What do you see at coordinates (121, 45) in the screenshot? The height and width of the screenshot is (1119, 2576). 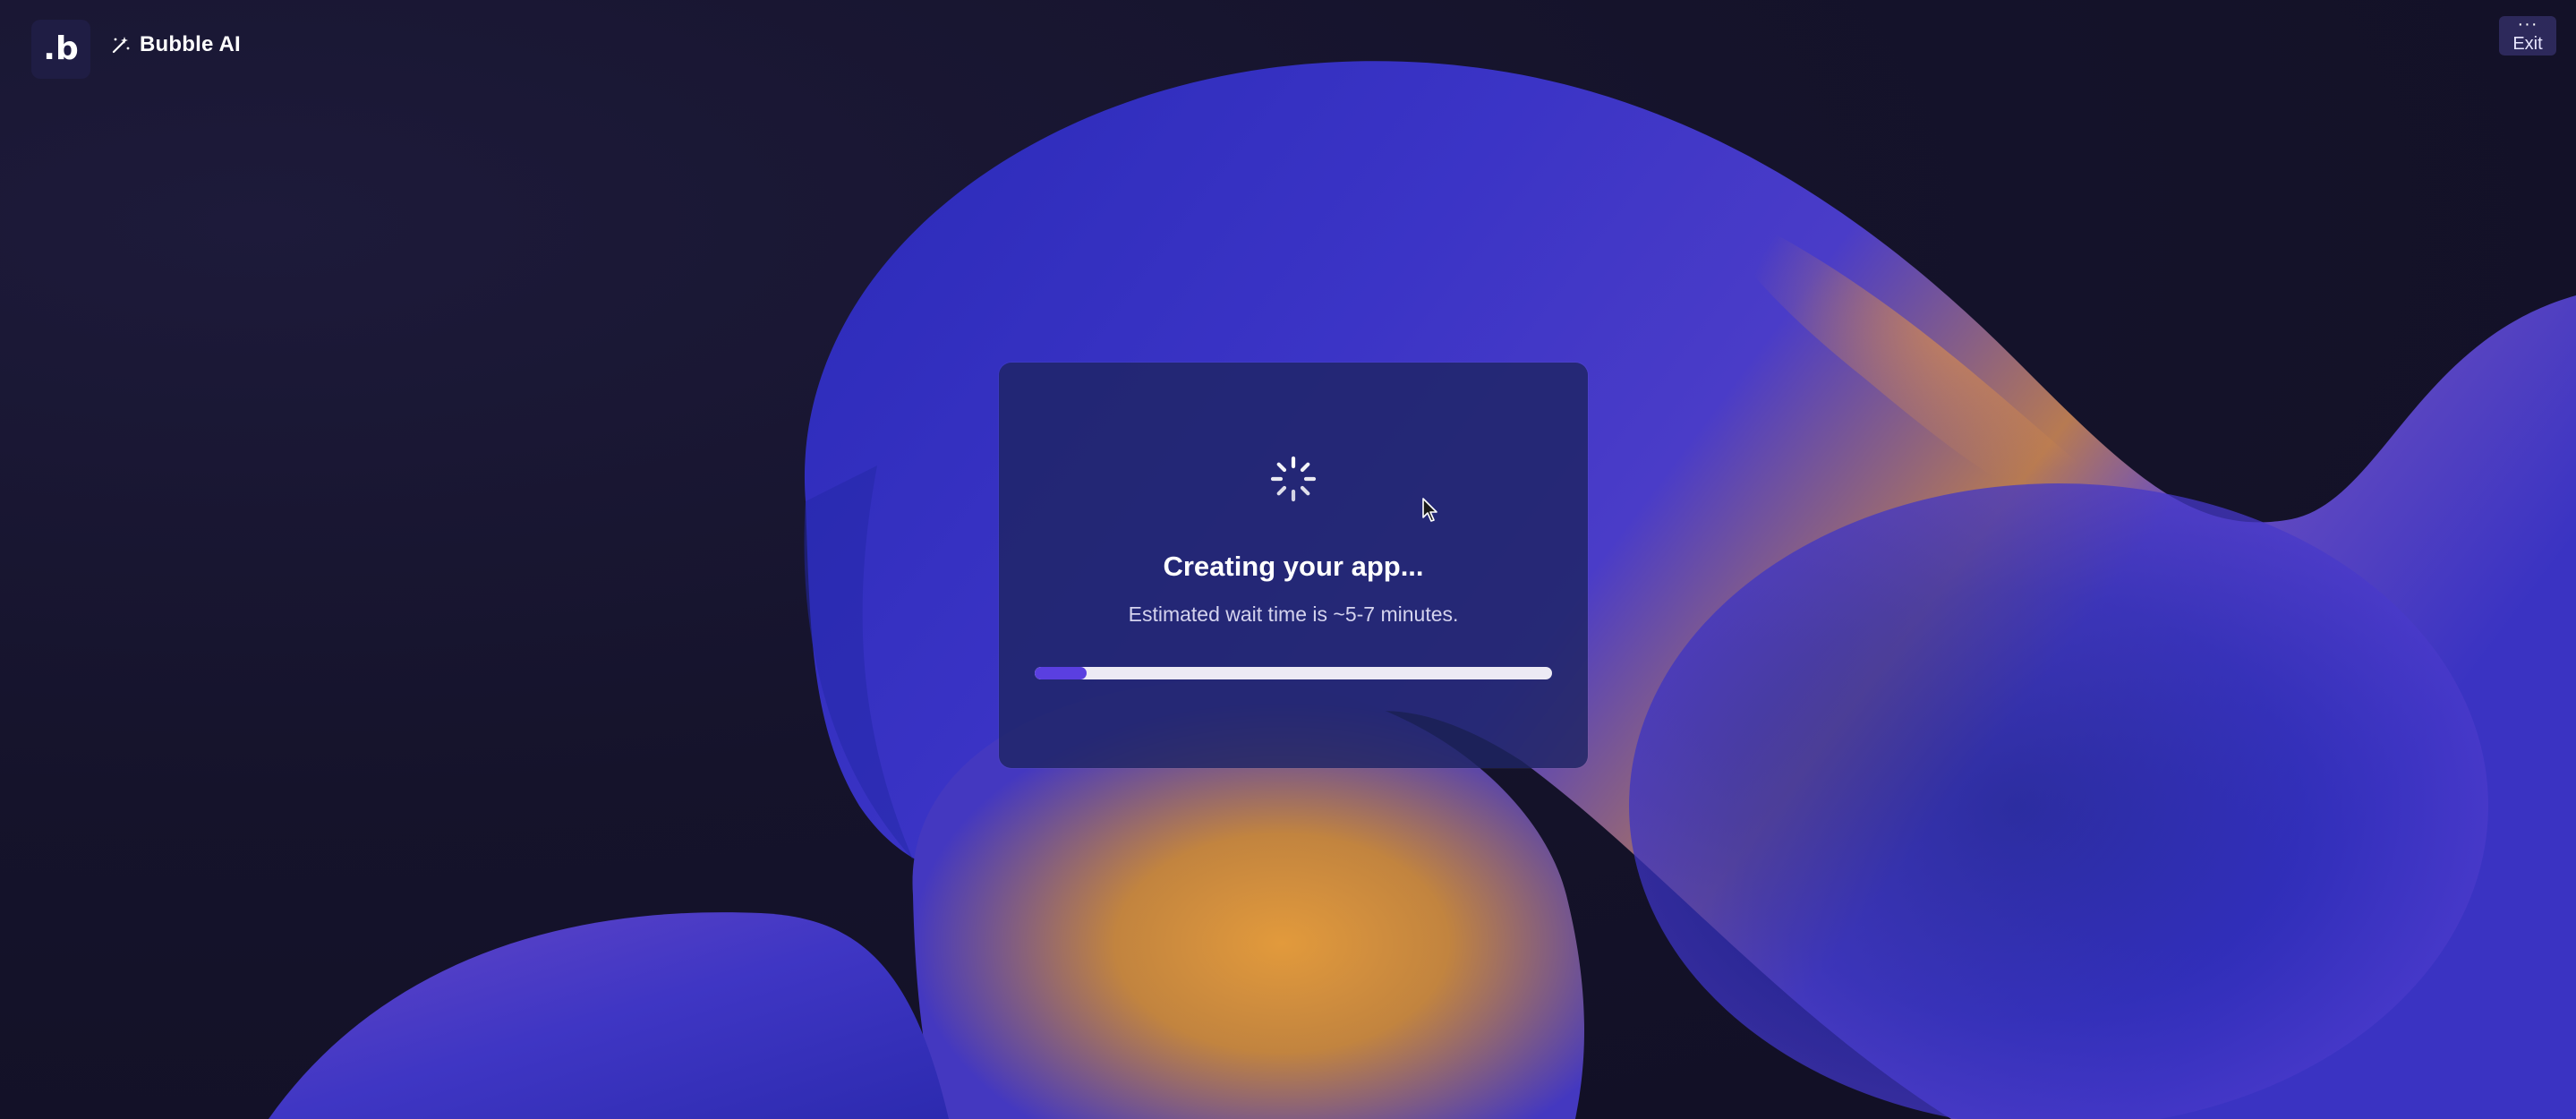 I see `magic-wand-icon` at bounding box center [121, 45].